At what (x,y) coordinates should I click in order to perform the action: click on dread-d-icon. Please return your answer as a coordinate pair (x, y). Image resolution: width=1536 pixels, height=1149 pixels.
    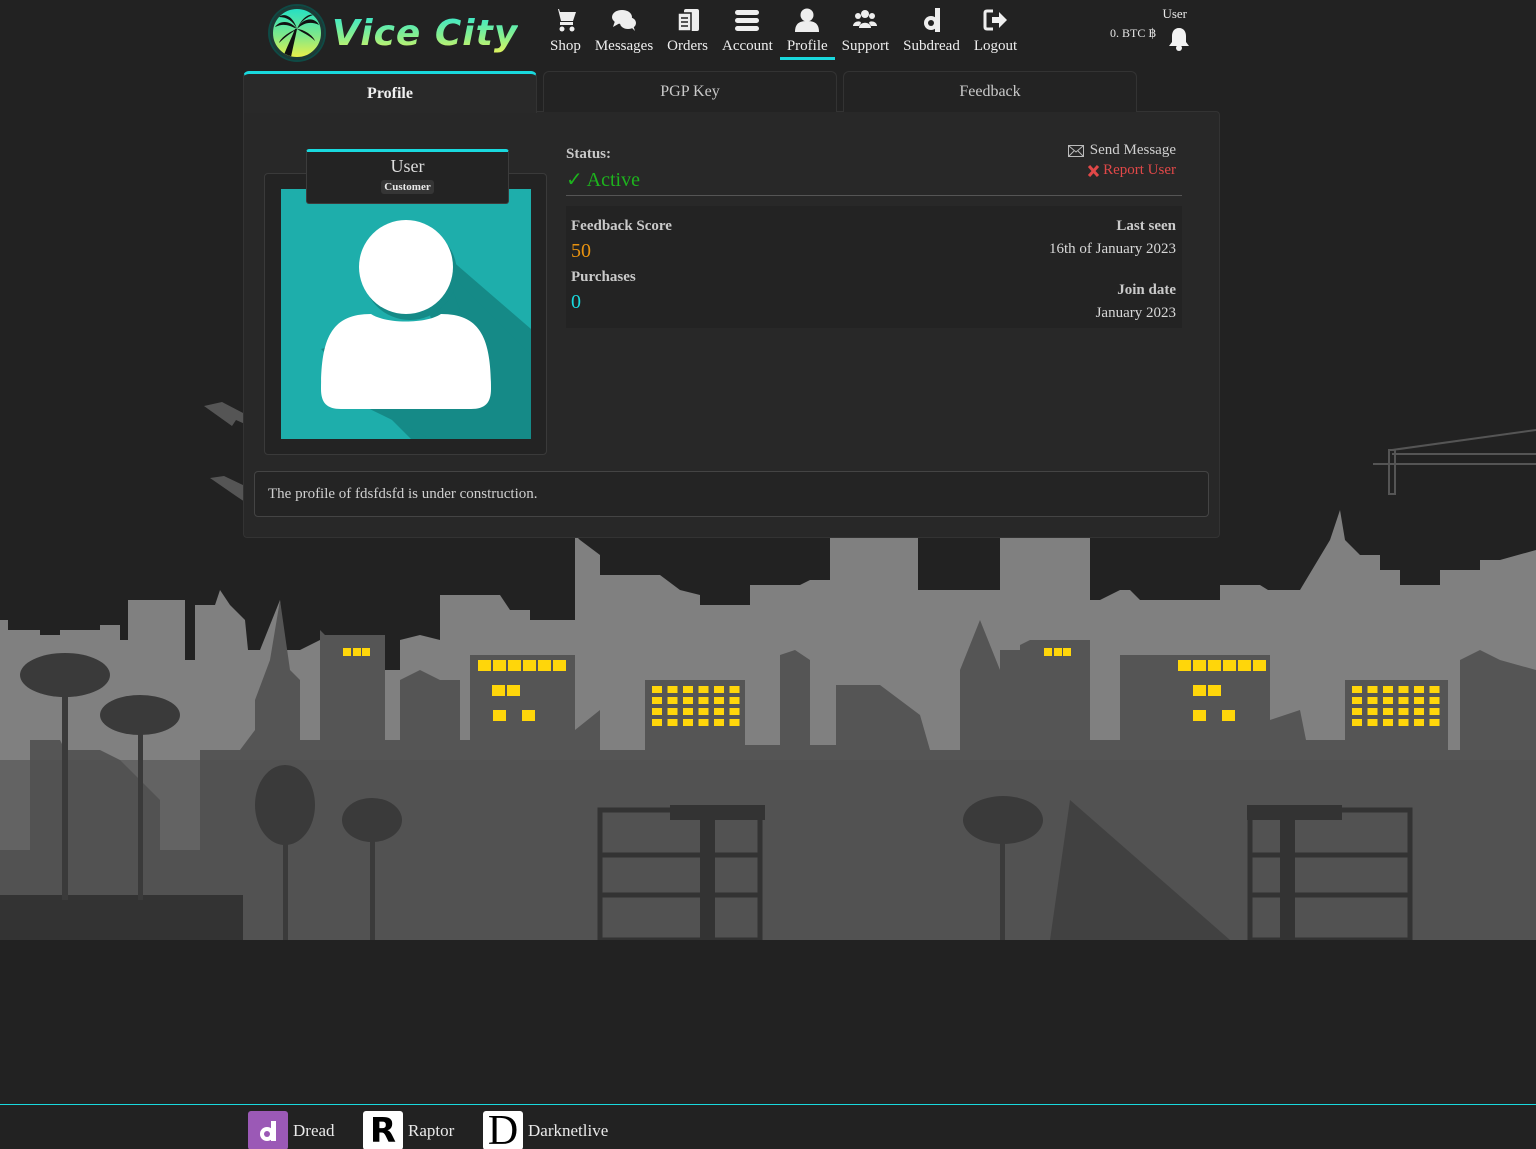
    Looking at the image, I should click on (932, 20).